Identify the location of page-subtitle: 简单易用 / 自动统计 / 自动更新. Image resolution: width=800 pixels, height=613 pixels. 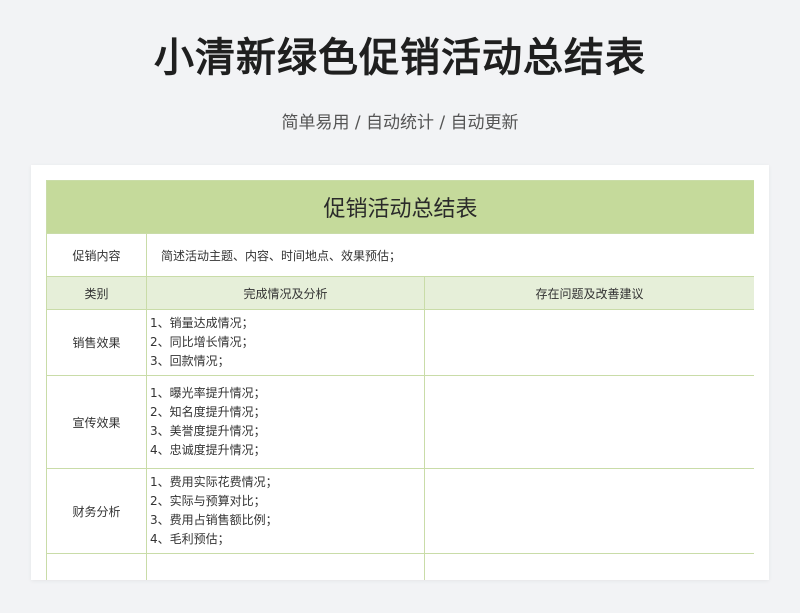
(400, 123).